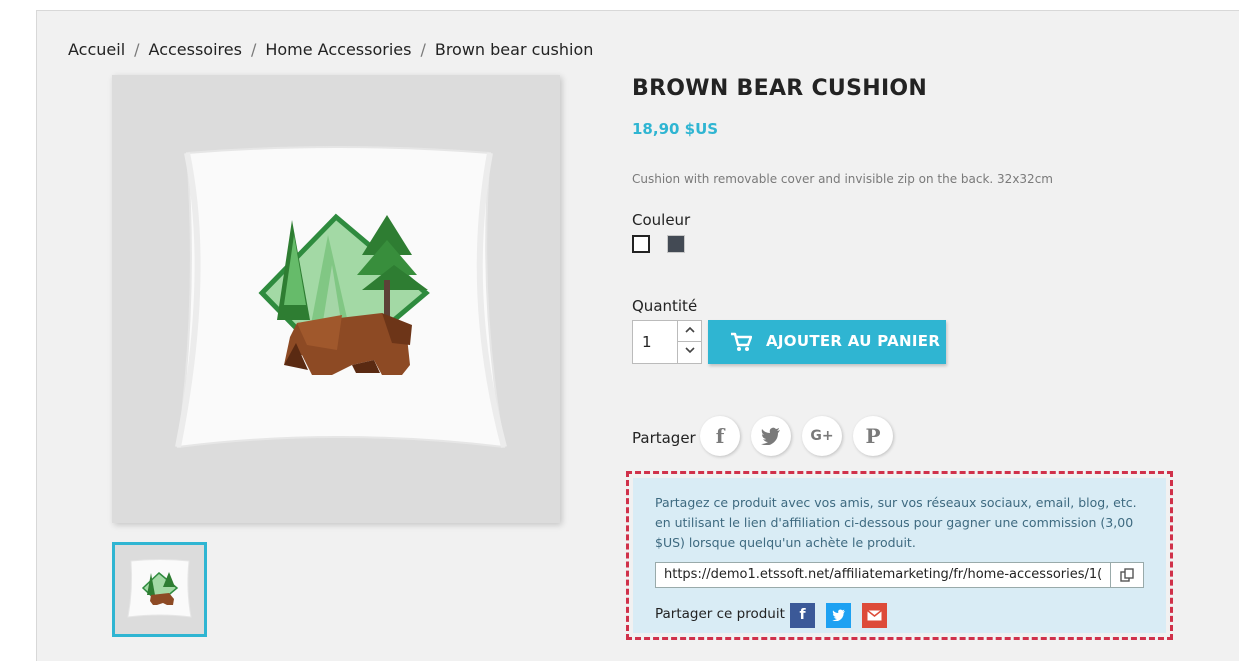  What do you see at coordinates (675, 129) in the screenshot?
I see `product-price: 18,90 $US` at bounding box center [675, 129].